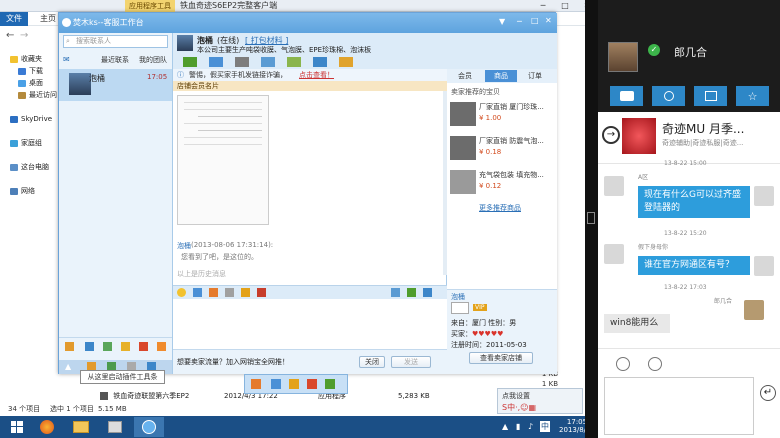 The image size is (780, 438). What do you see at coordinates (229, 292) in the screenshot?
I see `font-icon` at bounding box center [229, 292].